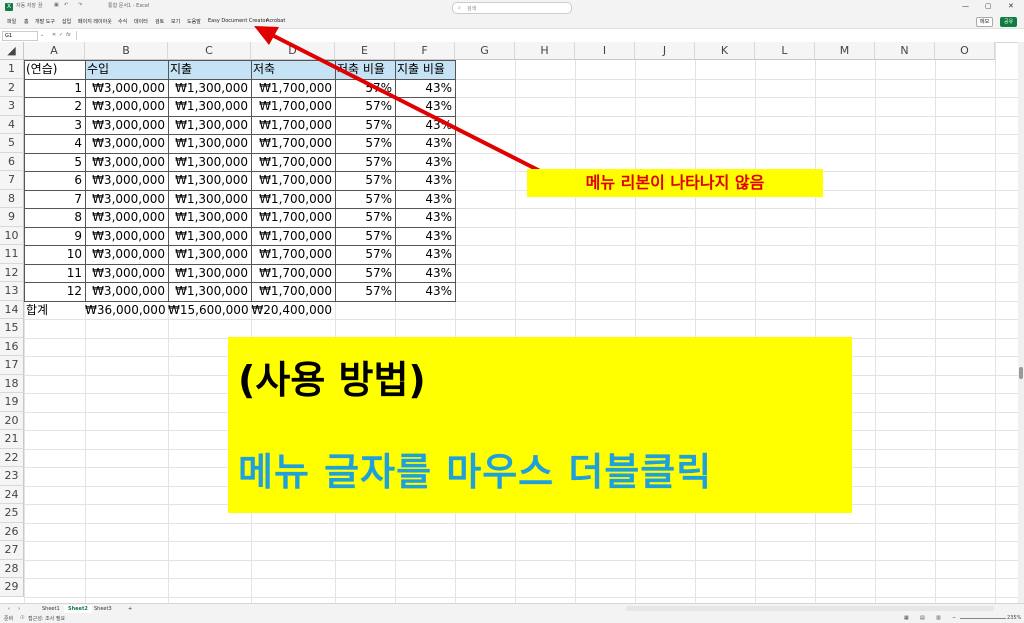 Image resolution: width=1024 pixels, height=623 pixels. What do you see at coordinates (54, 236) in the screenshot?
I see `table-cell: 9` at bounding box center [54, 236].